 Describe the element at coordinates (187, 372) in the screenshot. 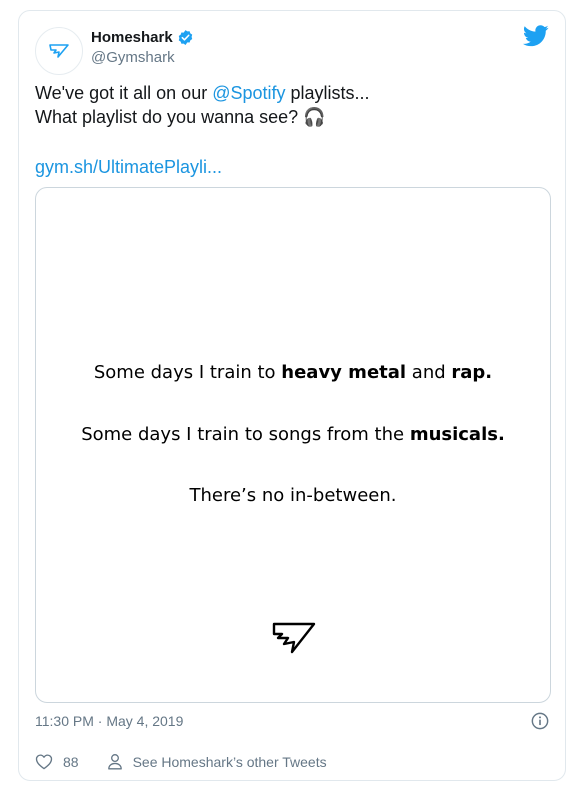

I see `media-line-1a: Some days I train to` at that location.